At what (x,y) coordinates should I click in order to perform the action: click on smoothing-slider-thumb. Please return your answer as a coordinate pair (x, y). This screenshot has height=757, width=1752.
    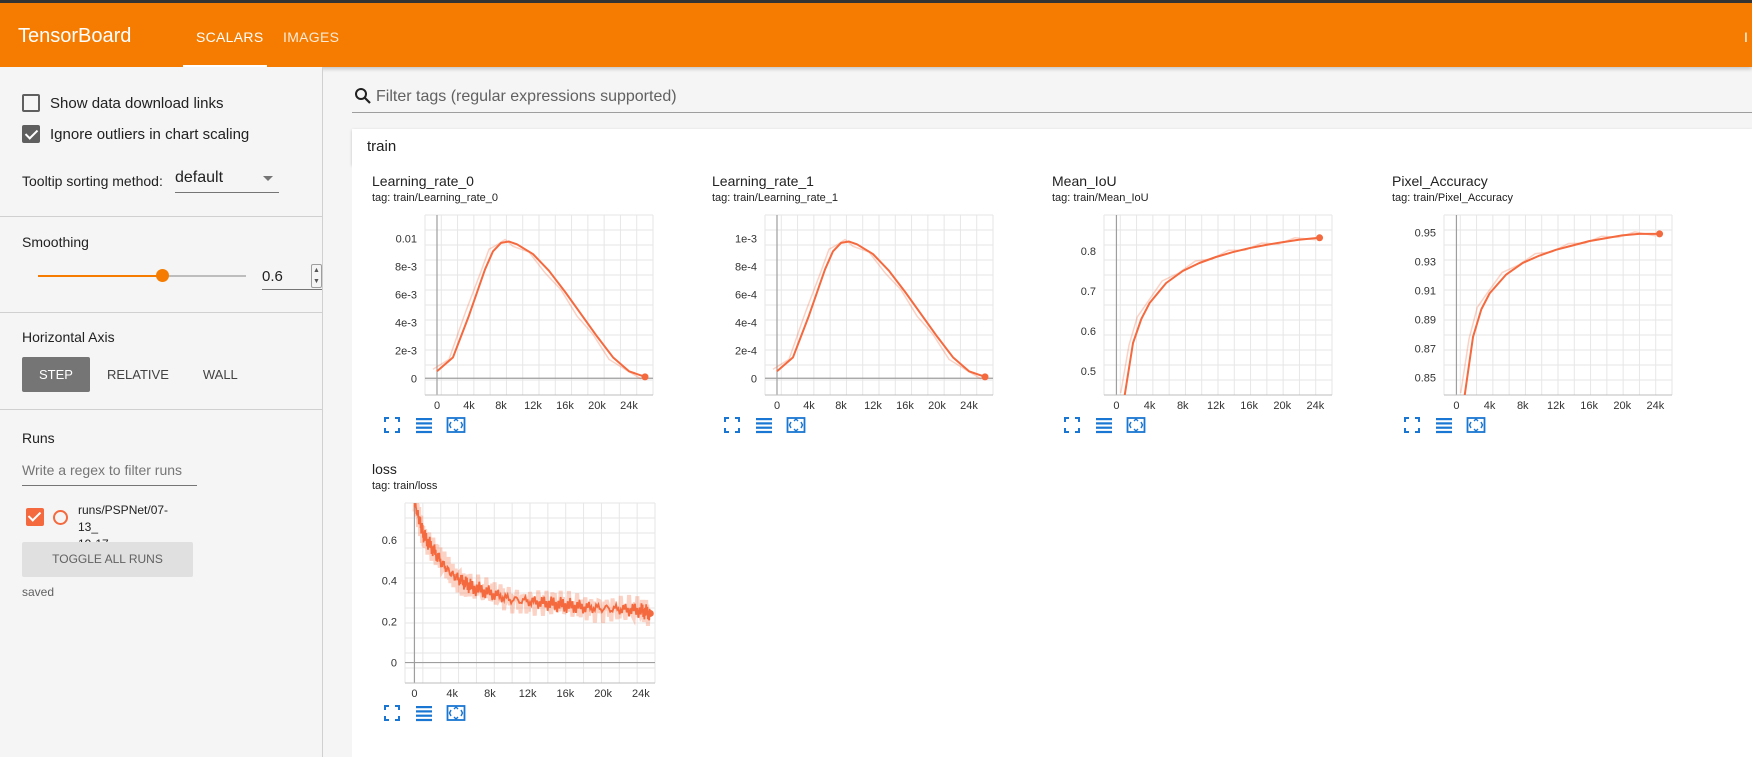
    Looking at the image, I should click on (162, 275).